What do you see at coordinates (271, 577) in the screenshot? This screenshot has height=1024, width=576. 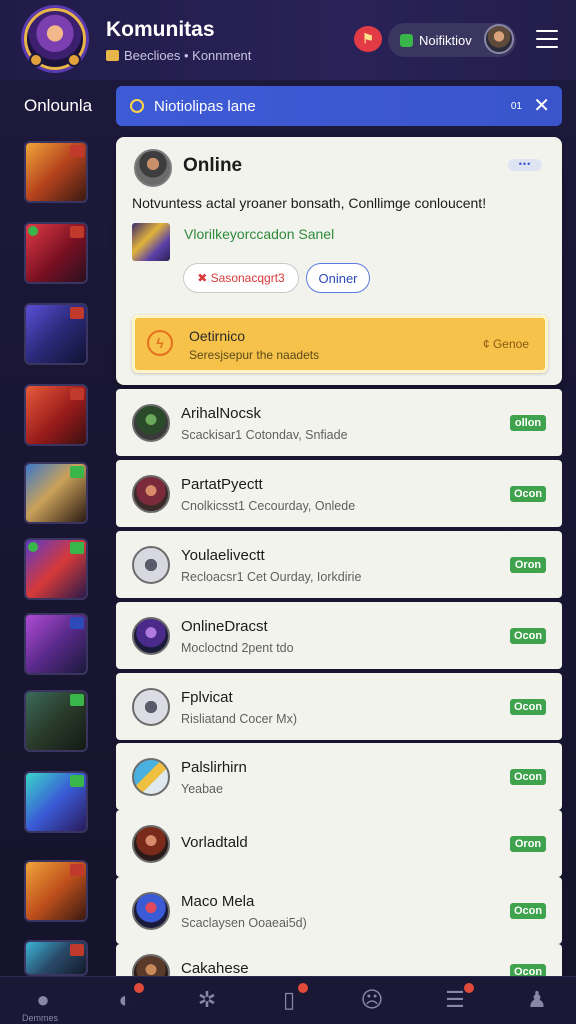 I see `list-item-subtitle: Recloacsr1 Cet Ourday, Iorkdirie` at bounding box center [271, 577].